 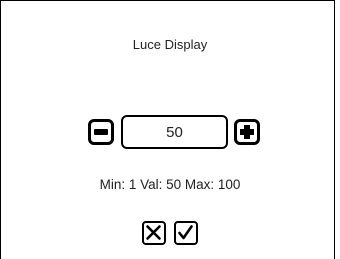 I want to click on decrement-button, so click(x=101, y=132).